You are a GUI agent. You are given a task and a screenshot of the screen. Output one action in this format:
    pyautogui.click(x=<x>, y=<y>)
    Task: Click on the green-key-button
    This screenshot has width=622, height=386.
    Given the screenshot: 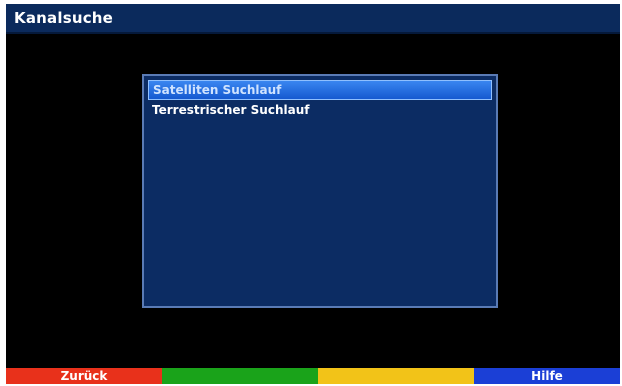 What is the action you would take?
    pyautogui.click(x=240, y=376)
    